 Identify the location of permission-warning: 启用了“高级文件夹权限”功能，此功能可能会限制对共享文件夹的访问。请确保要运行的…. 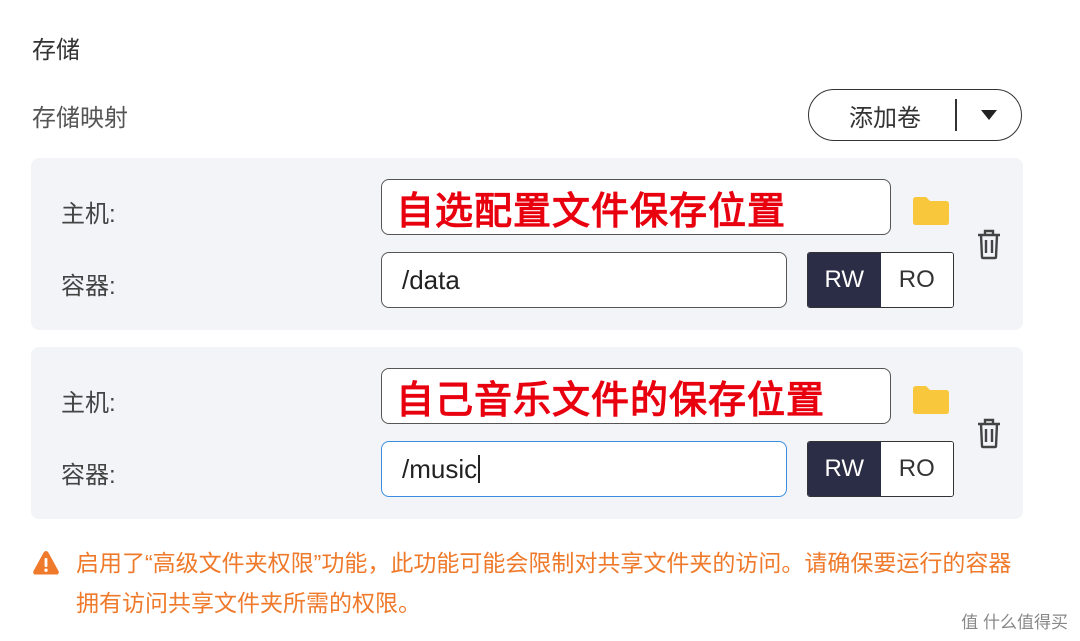
(532, 583).